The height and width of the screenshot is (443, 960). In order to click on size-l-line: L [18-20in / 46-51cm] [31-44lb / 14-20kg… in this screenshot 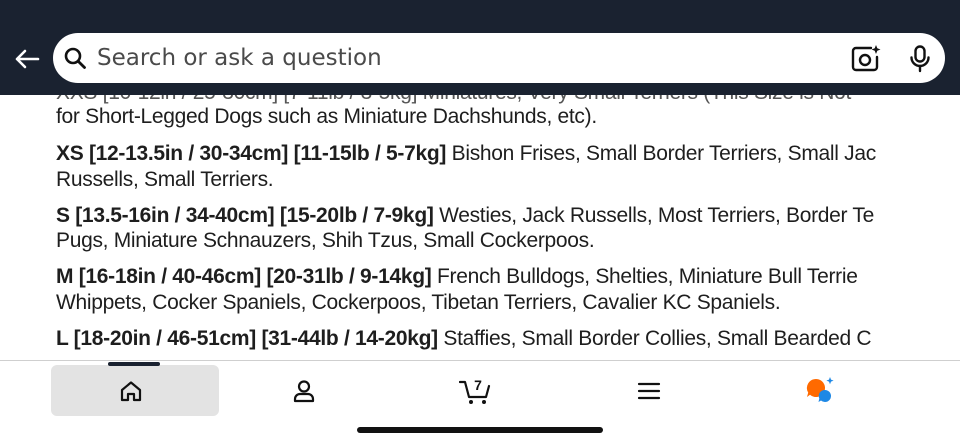, I will do `click(464, 339)`.